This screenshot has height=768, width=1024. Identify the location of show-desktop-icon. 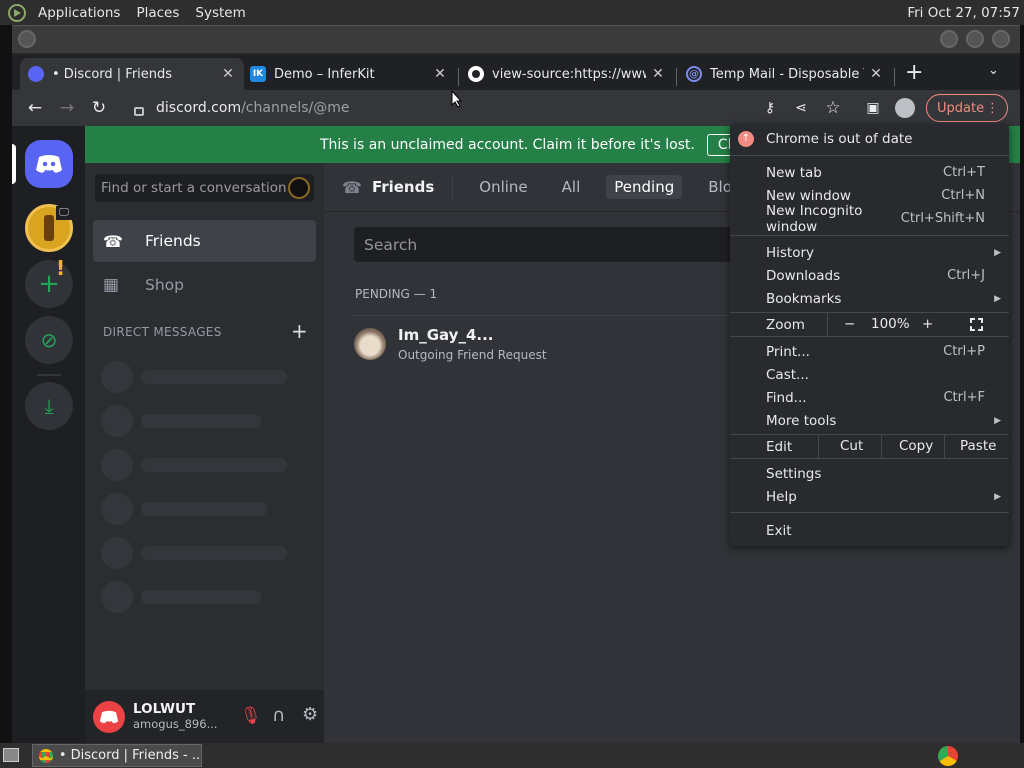
(11, 755).